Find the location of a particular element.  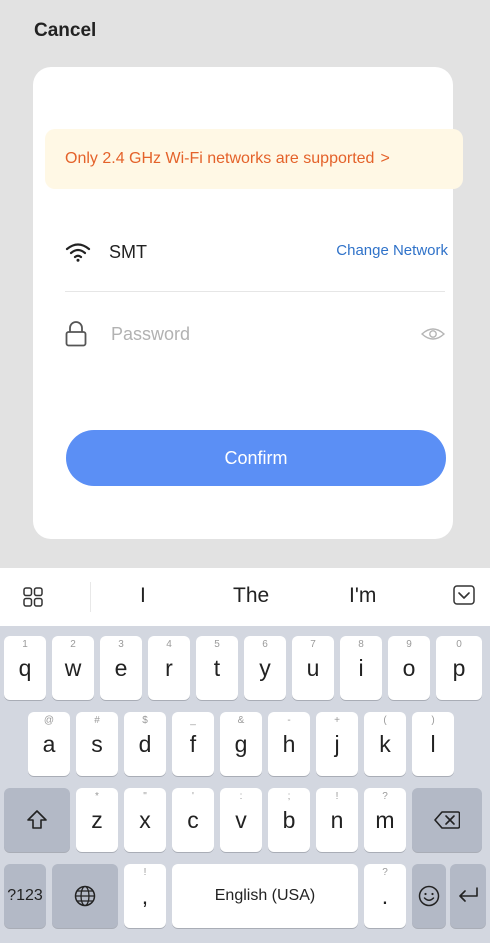

key-hint: + is located at coordinates (337, 720).